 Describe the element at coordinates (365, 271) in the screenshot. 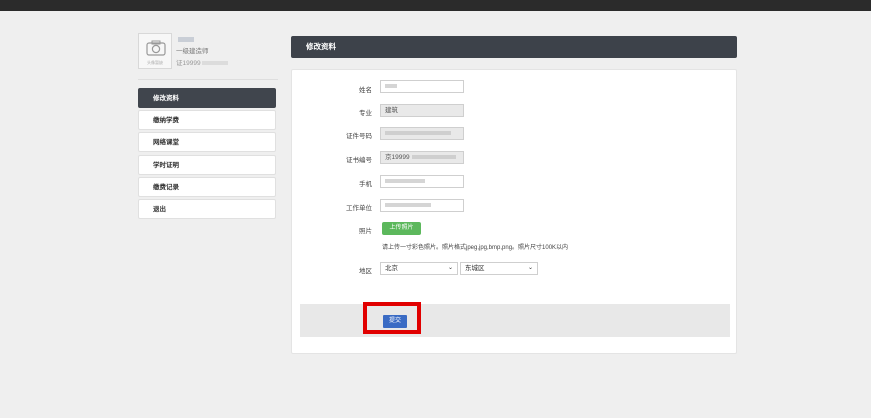

I see `region-label: 地区` at that location.